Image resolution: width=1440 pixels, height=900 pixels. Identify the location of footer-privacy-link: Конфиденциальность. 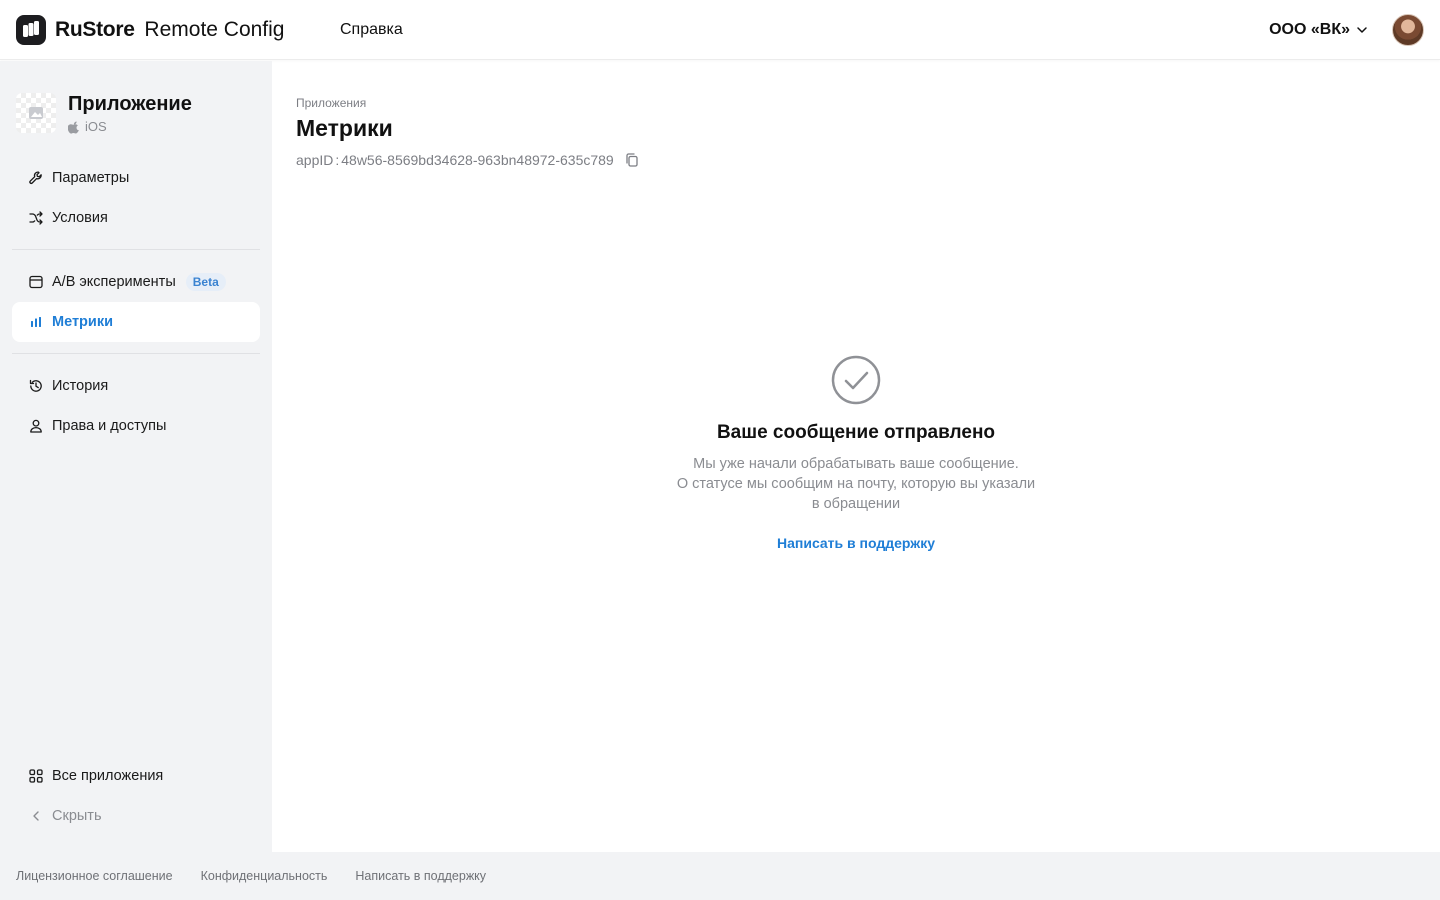
(264, 876).